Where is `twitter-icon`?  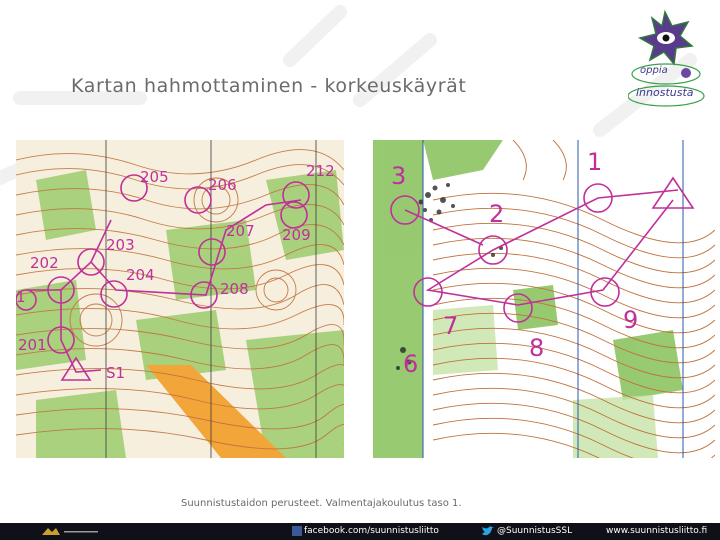 twitter-icon is located at coordinates (488, 531).